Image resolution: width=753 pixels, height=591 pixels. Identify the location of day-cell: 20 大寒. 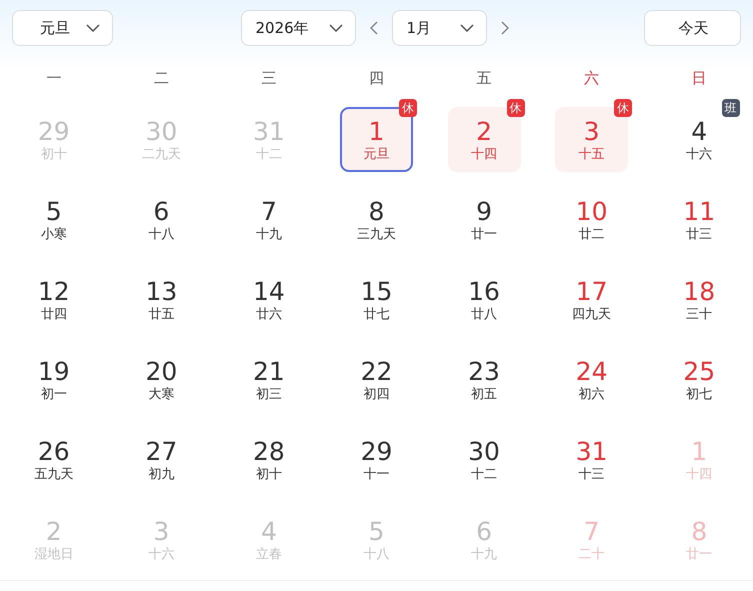
(161, 379).